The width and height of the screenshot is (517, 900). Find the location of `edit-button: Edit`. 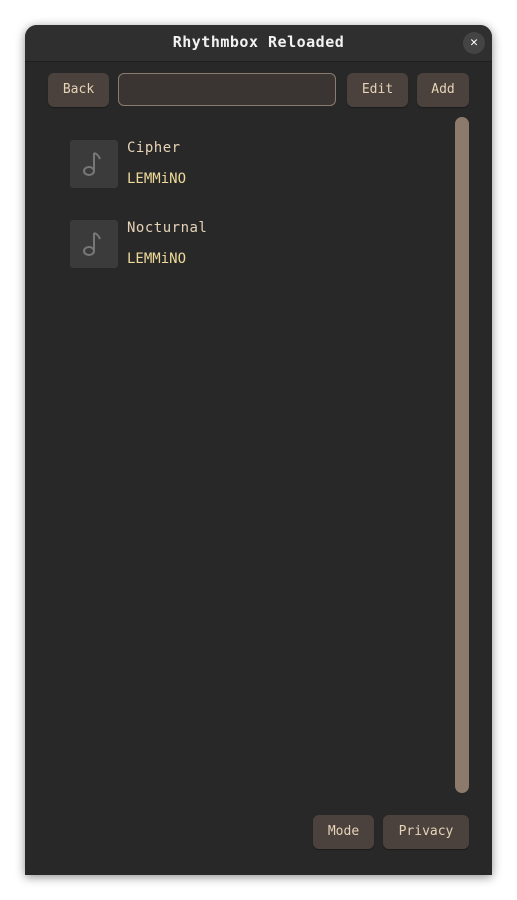

edit-button: Edit is located at coordinates (377, 90).